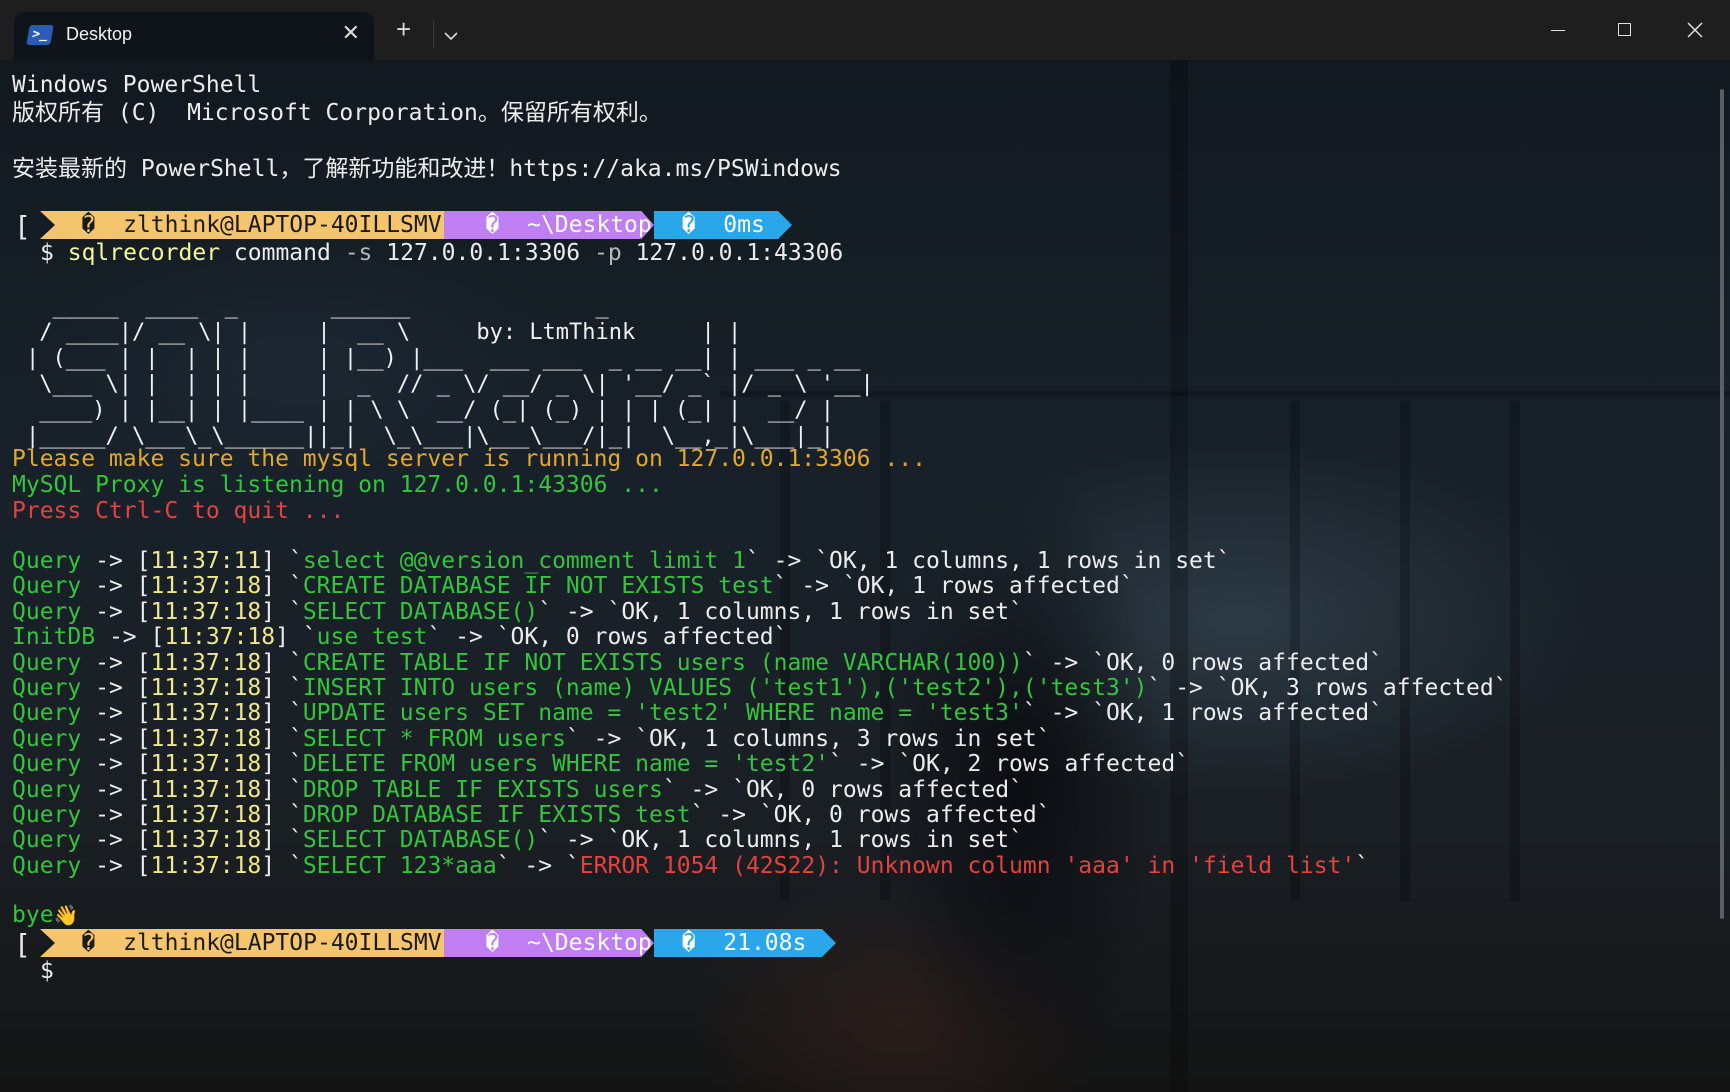  Describe the element at coordinates (608, 253) in the screenshot. I see `command-flag: -p` at that location.